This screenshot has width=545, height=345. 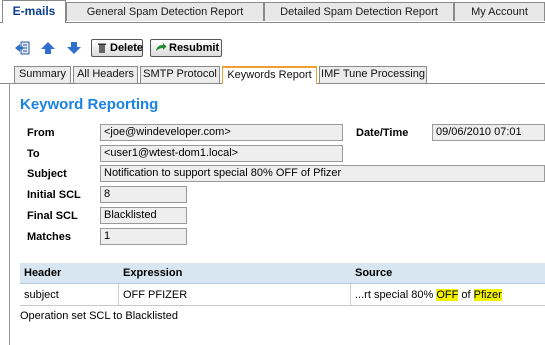 I want to click on page-title: Keyword Reporting, so click(x=89, y=104).